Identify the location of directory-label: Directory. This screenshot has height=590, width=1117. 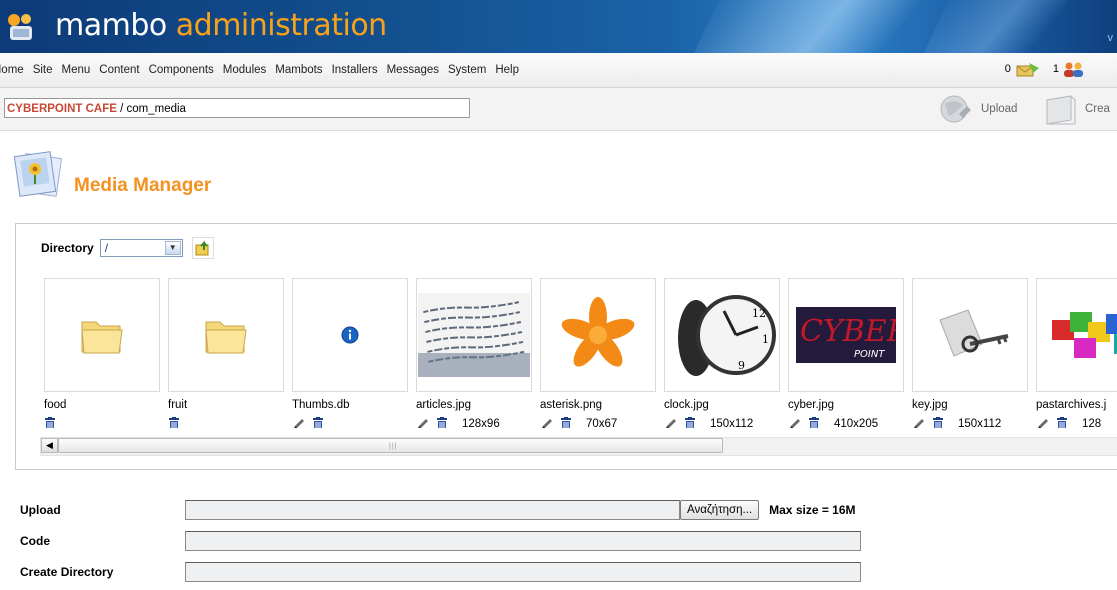
(67, 248).